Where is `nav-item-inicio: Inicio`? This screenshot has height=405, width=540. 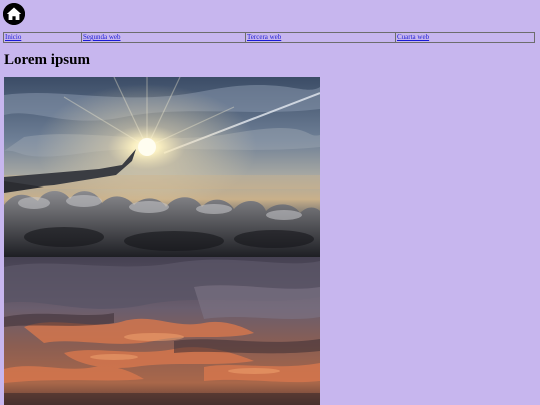 nav-item-inicio: Inicio is located at coordinates (42, 37).